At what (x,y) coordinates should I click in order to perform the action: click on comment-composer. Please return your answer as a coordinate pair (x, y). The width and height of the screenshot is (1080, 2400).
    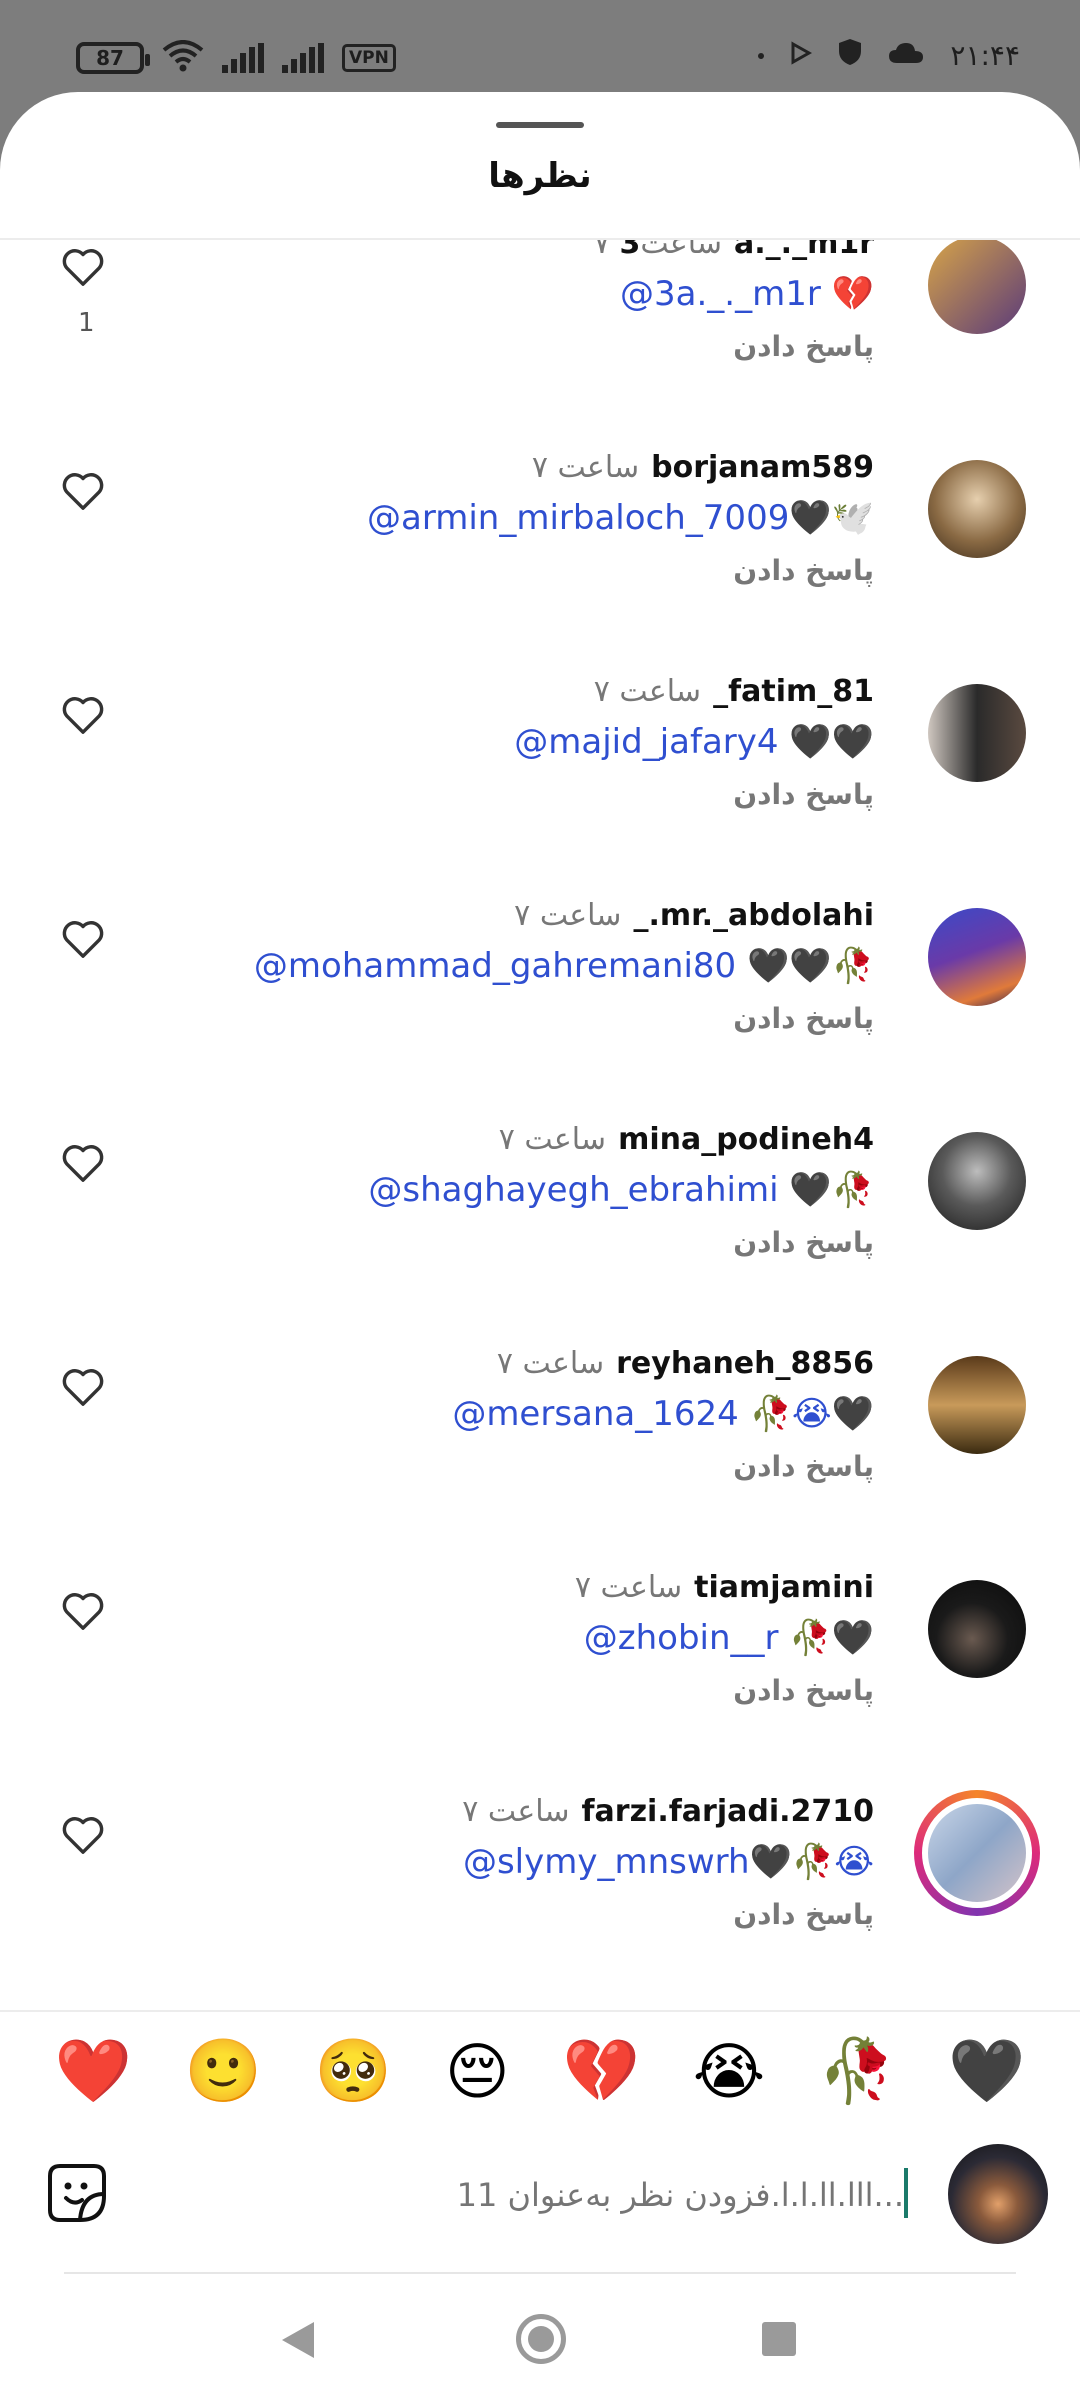
    Looking at the image, I should click on (540, 2200).